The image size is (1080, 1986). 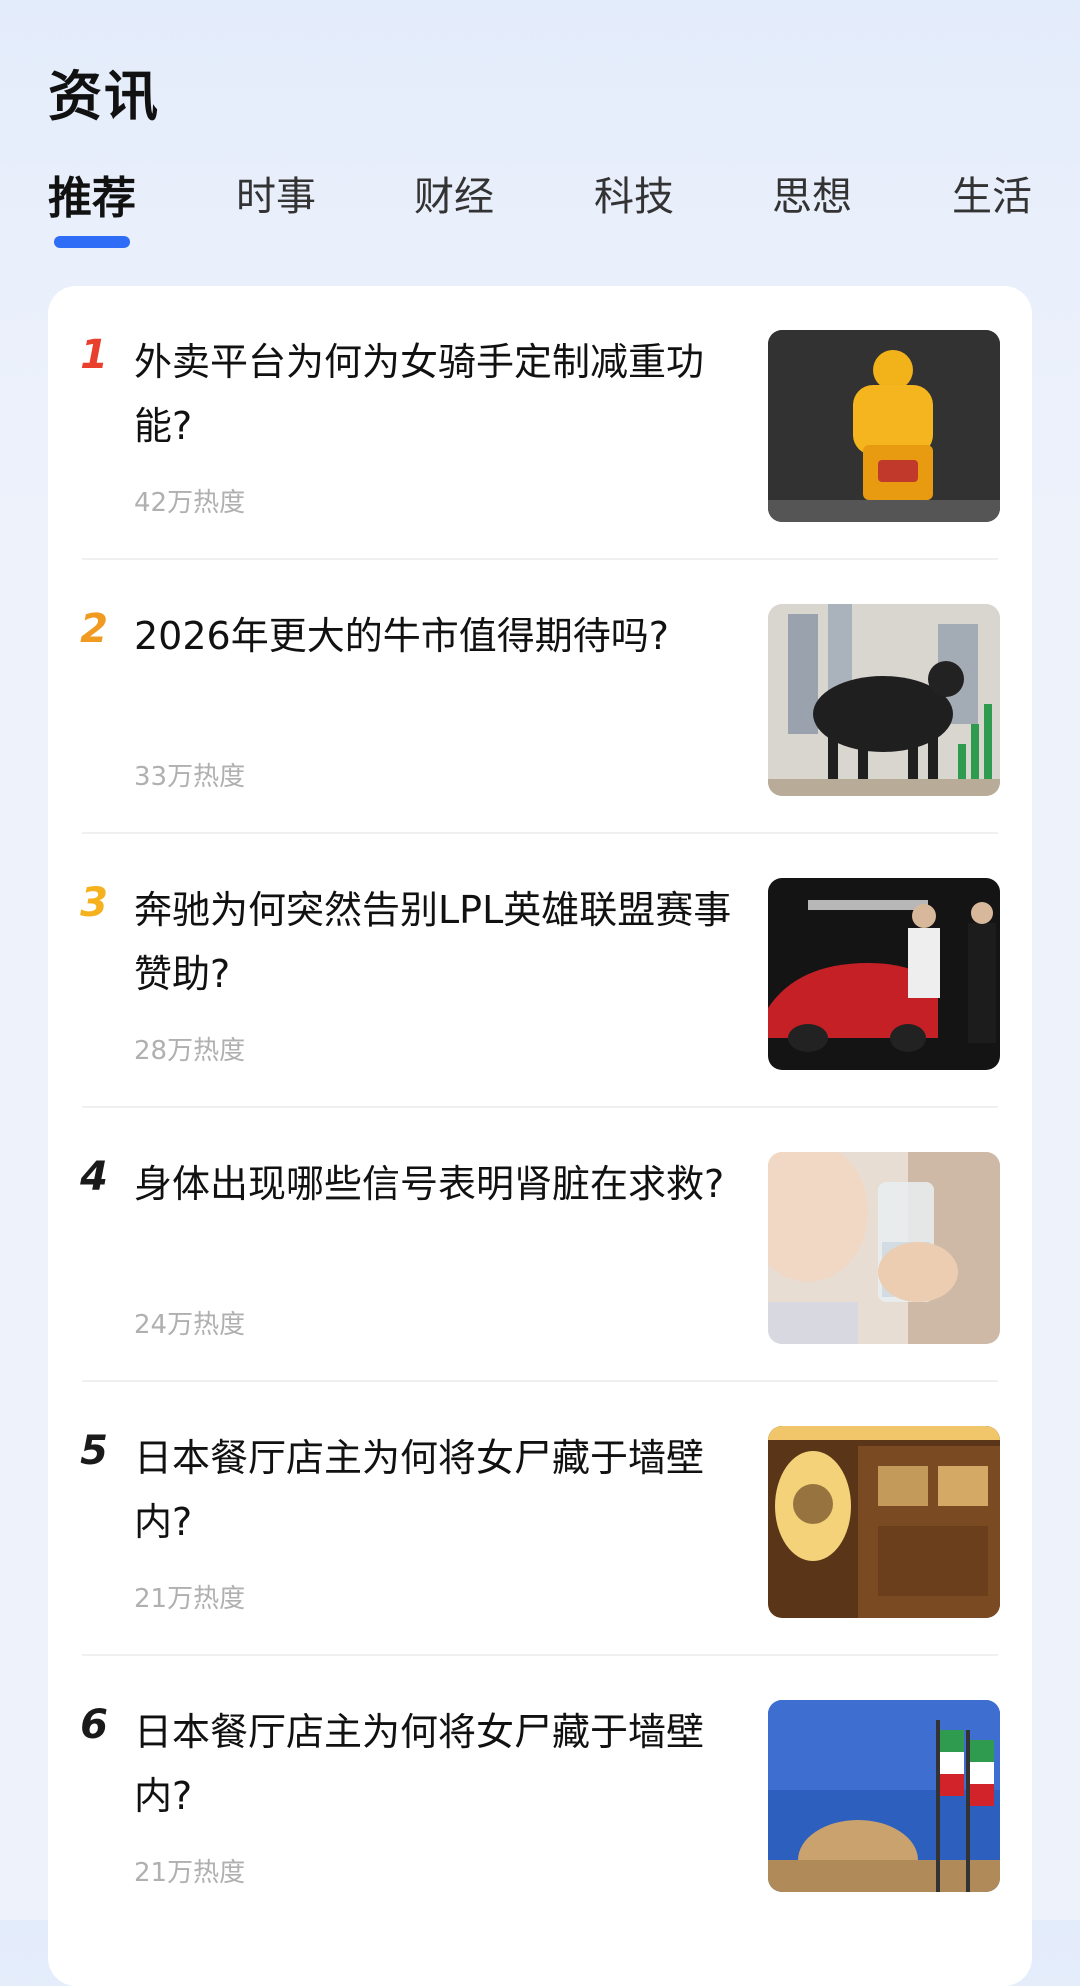 I want to click on delivery-rider-image, so click(x=884, y=426).